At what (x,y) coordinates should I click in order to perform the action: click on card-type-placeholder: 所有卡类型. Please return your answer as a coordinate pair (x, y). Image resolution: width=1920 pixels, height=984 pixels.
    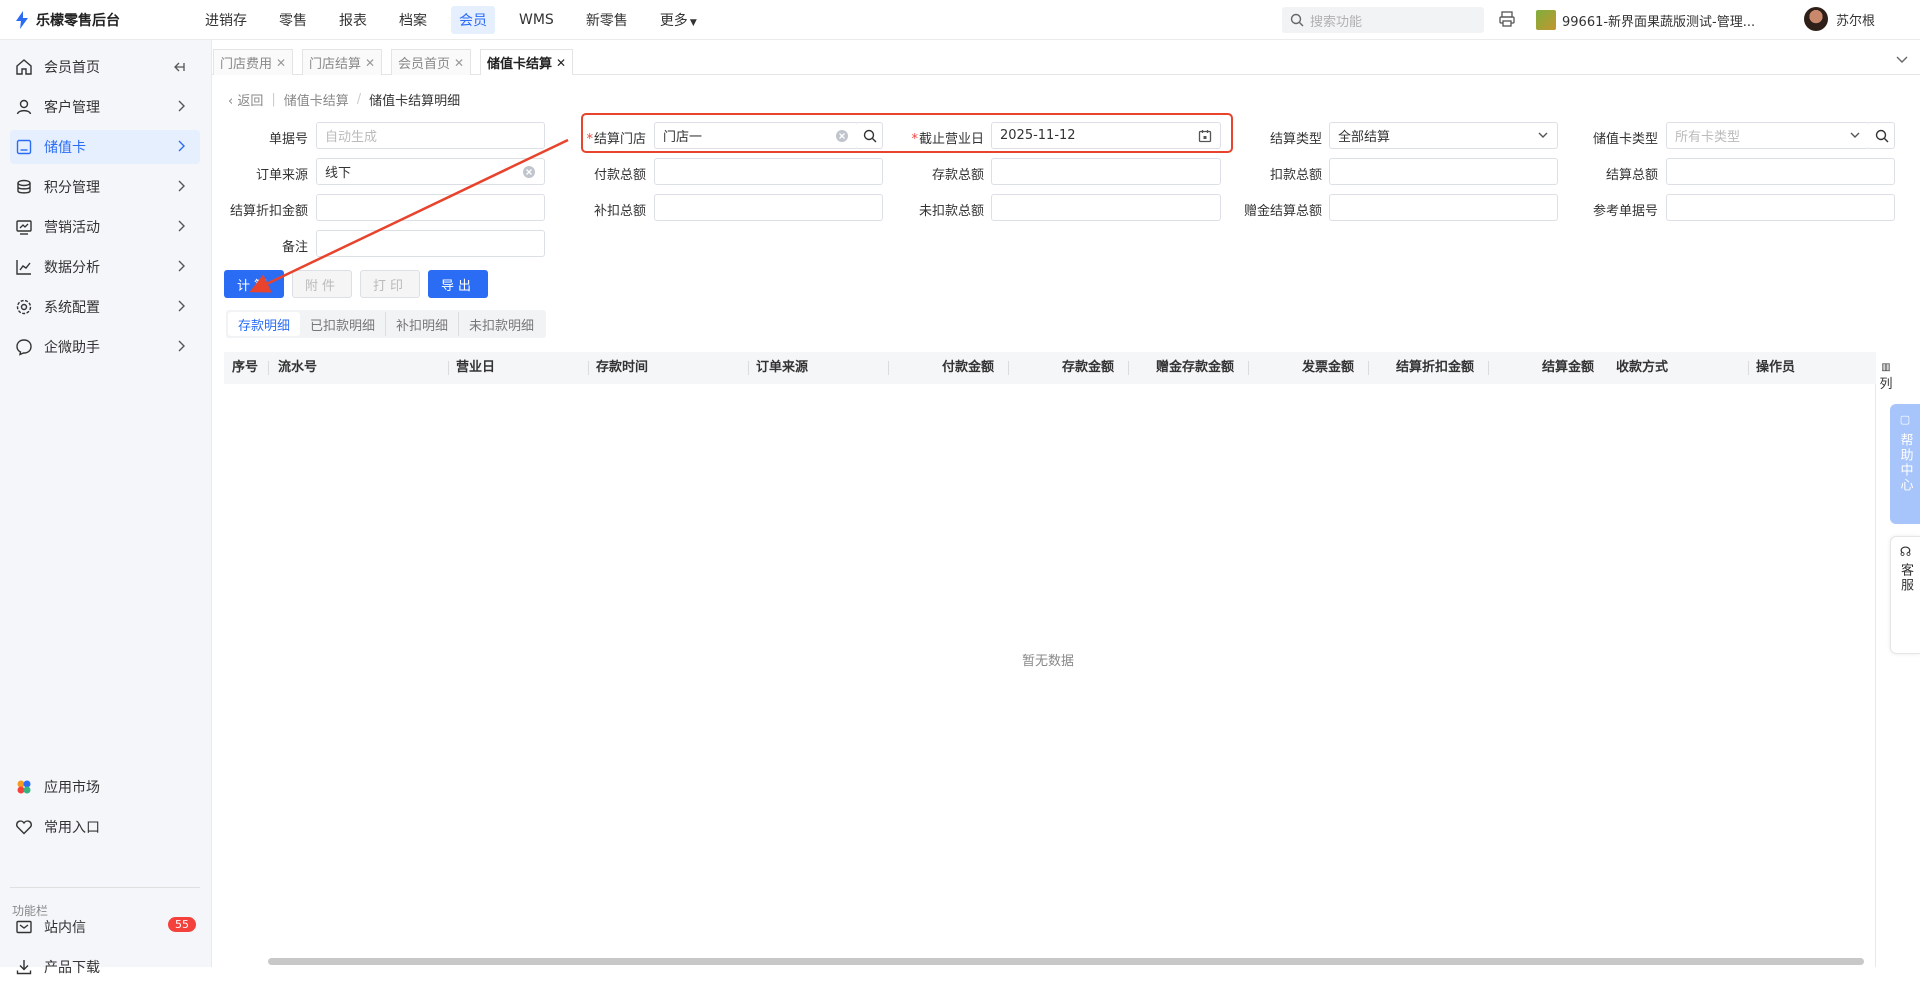
    Looking at the image, I should click on (1708, 137).